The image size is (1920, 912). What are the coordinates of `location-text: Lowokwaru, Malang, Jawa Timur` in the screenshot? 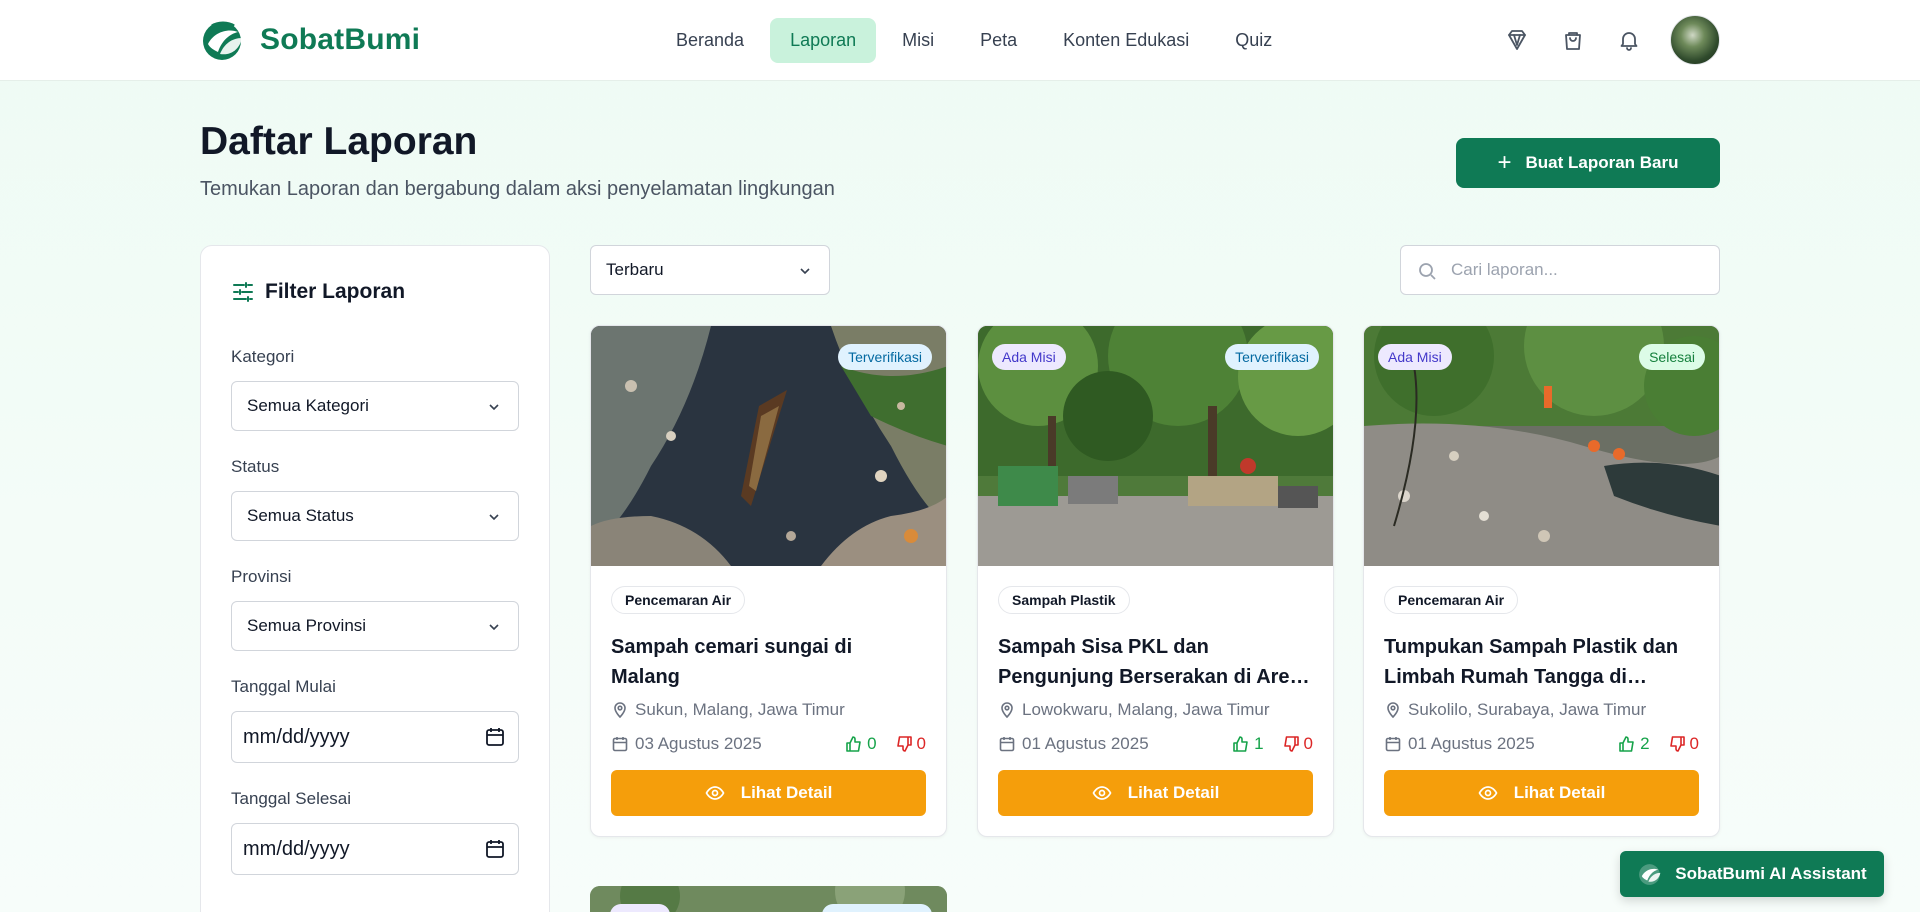 It's located at (1146, 709).